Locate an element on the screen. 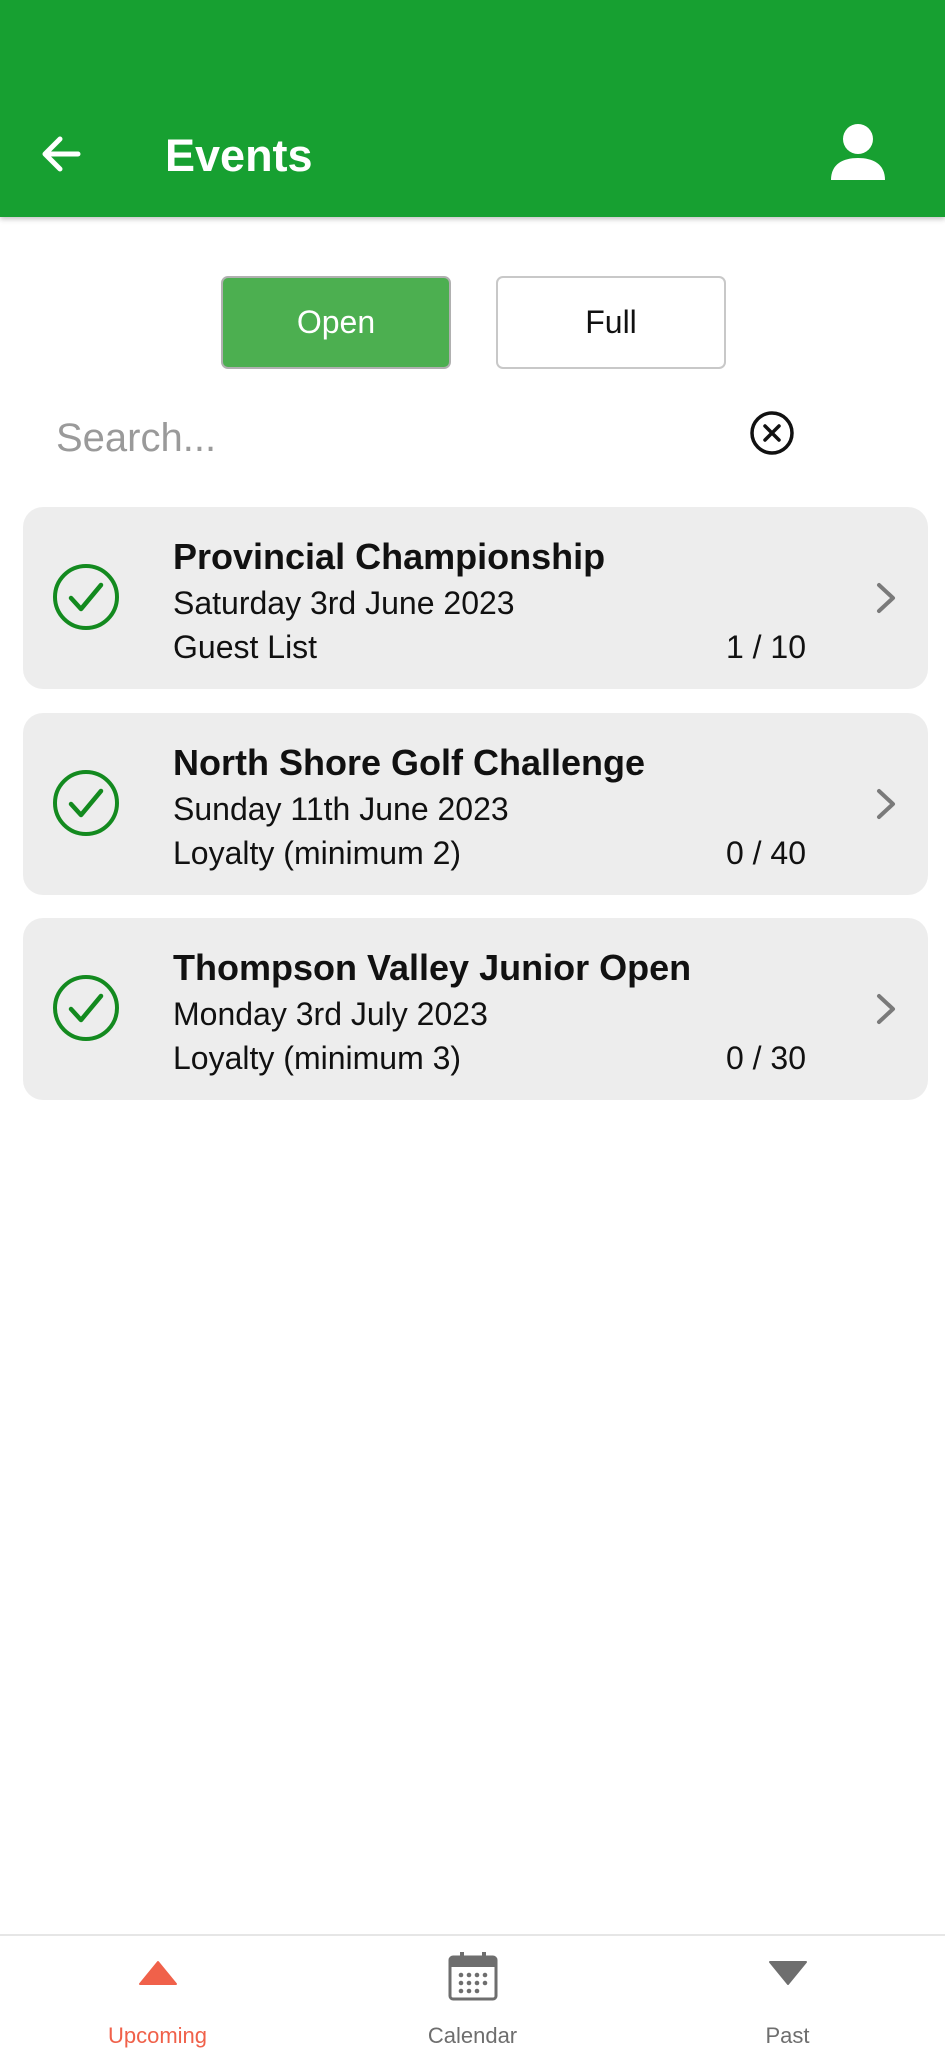 The height and width of the screenshot is (2048, 945). event-type: Loyalty (minimum 2) is located at coordinates (317, 853).